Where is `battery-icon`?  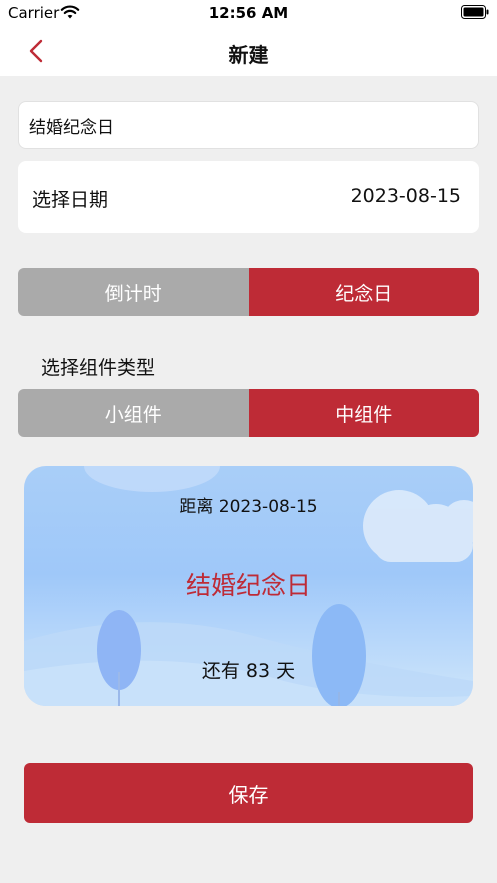 battery-icon is located at coordinates (475, 12).